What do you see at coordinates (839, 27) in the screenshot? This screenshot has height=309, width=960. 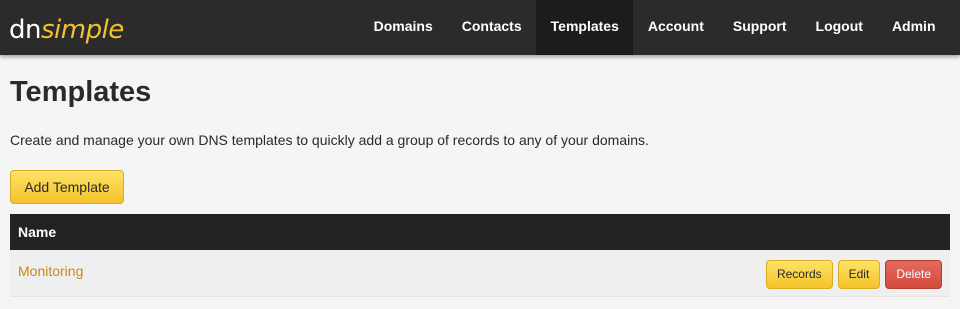 I see `nav-logout: Logout` at bounding box center [839, 27].